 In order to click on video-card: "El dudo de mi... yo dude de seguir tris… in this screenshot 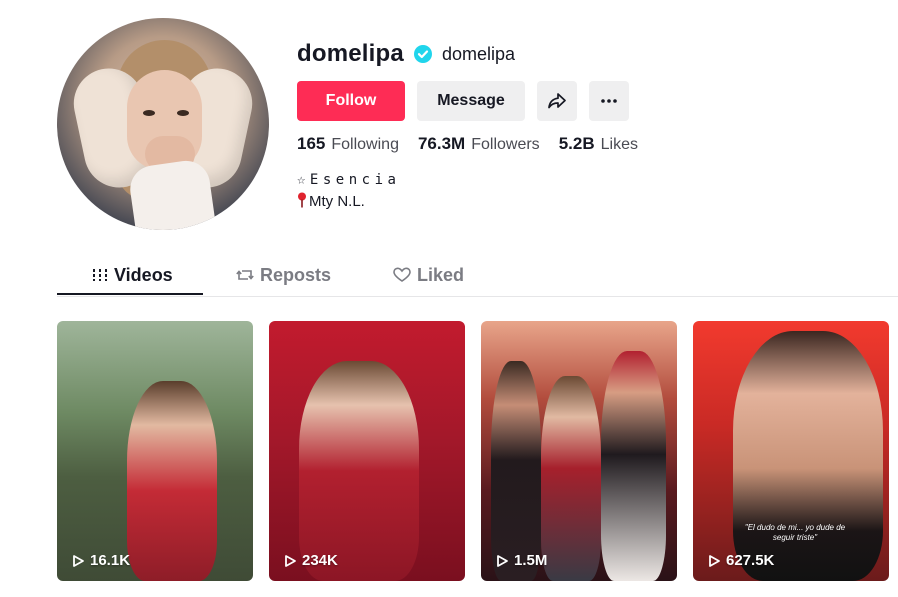, I will do `click(791, 451)`.